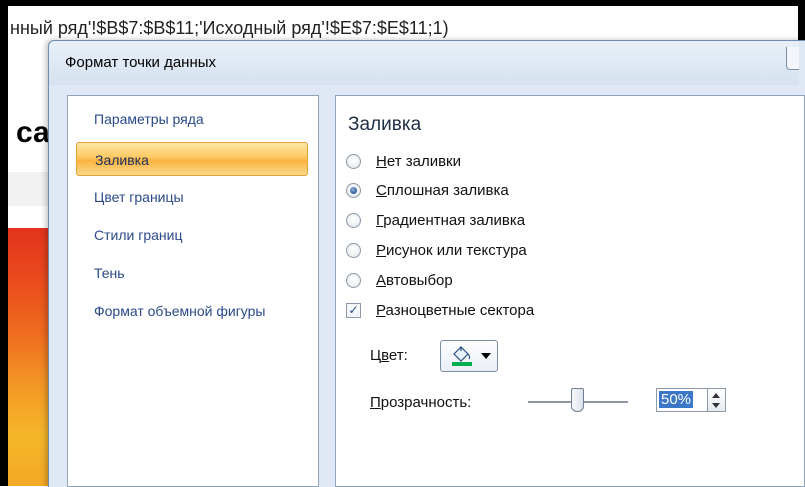  I want to click on spin-up-icon, so click(716, 395).